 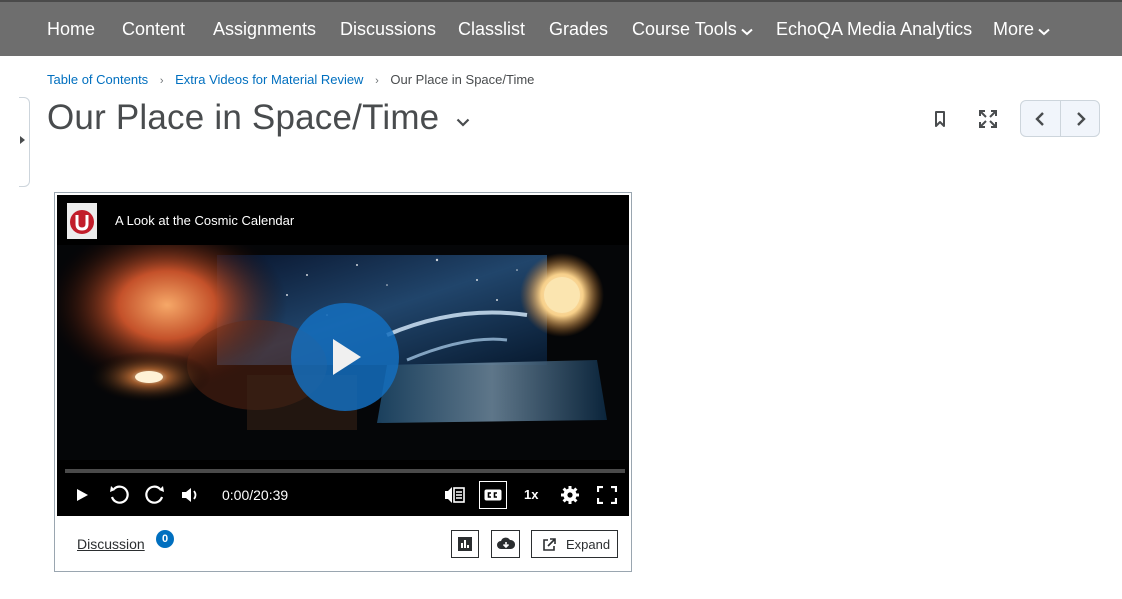 I want to click on cc-icon, so click(x=493, y=495).